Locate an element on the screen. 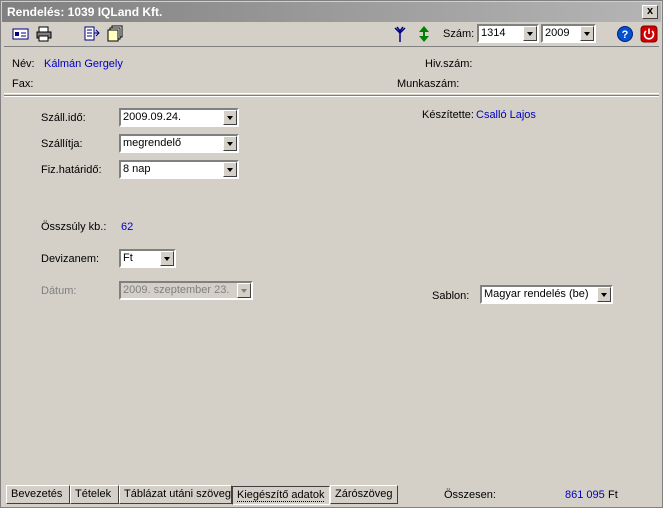  payment-deadline-label: Fiz.határidő: is located at coordinates (71, 170).